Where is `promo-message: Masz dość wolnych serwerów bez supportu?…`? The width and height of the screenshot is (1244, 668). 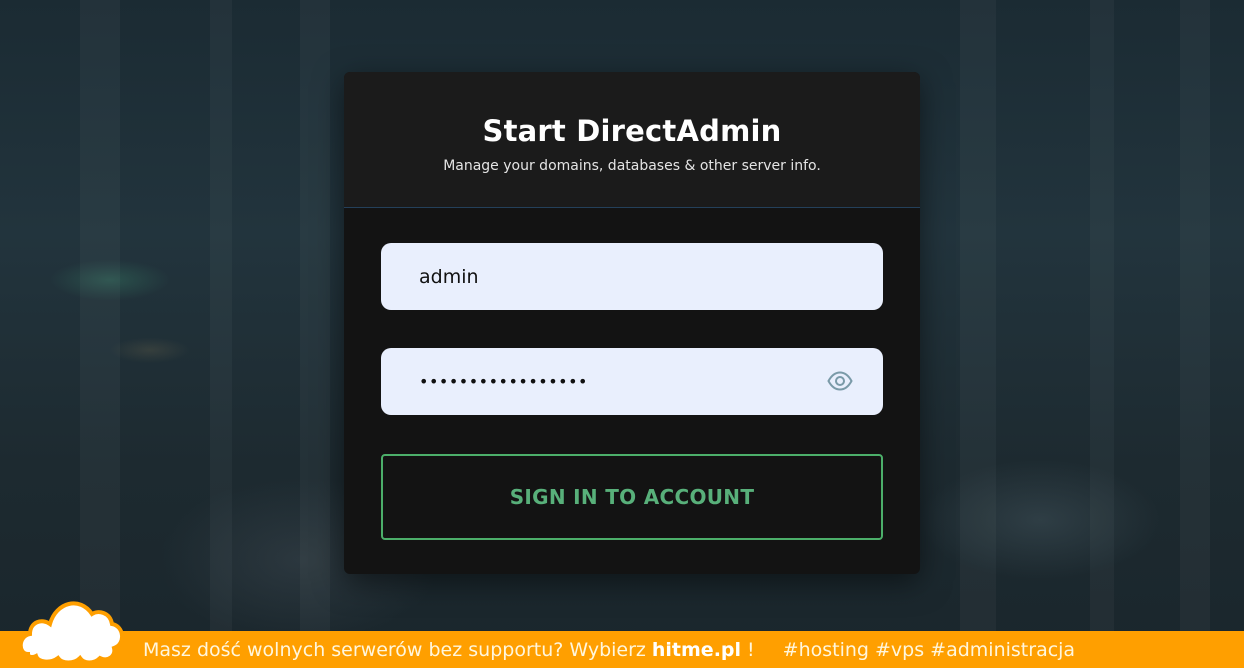 promo-message: Masz dość wolnych serwerów bez supportu?… is located at coordinates (394, 649).